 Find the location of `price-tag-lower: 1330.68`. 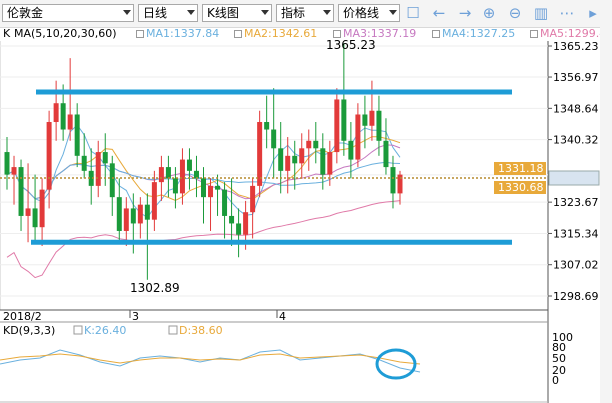

price-tag-lower: 1330.68 is located at coordinates (521, 187).